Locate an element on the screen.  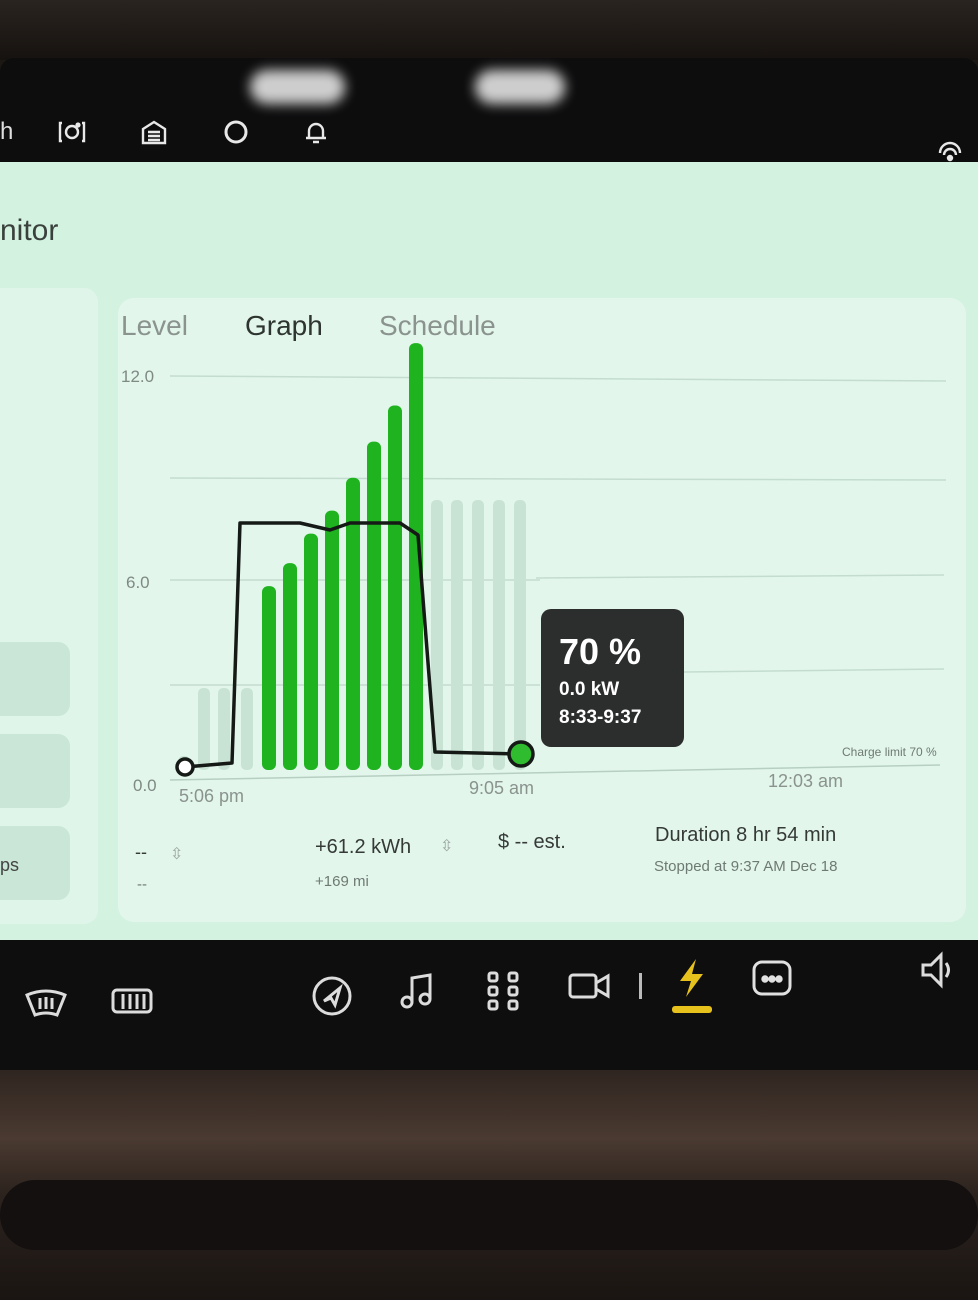
apps-icon is located at coordinates (504, 990).